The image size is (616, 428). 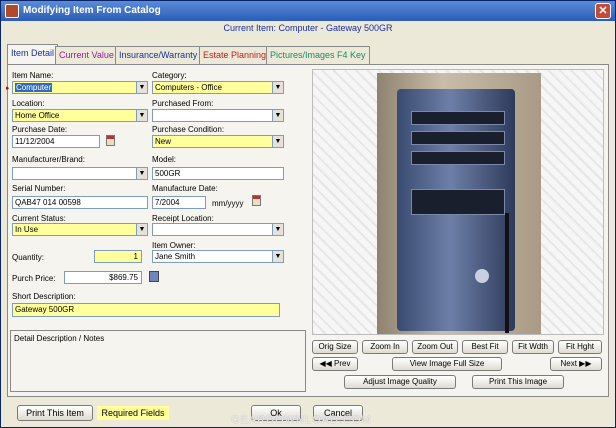 What do you see at coordinates (218, 256) in the screenshot?
I see `item-owner-combo: Jane Smith ▼` at bounding box center [218, 256].